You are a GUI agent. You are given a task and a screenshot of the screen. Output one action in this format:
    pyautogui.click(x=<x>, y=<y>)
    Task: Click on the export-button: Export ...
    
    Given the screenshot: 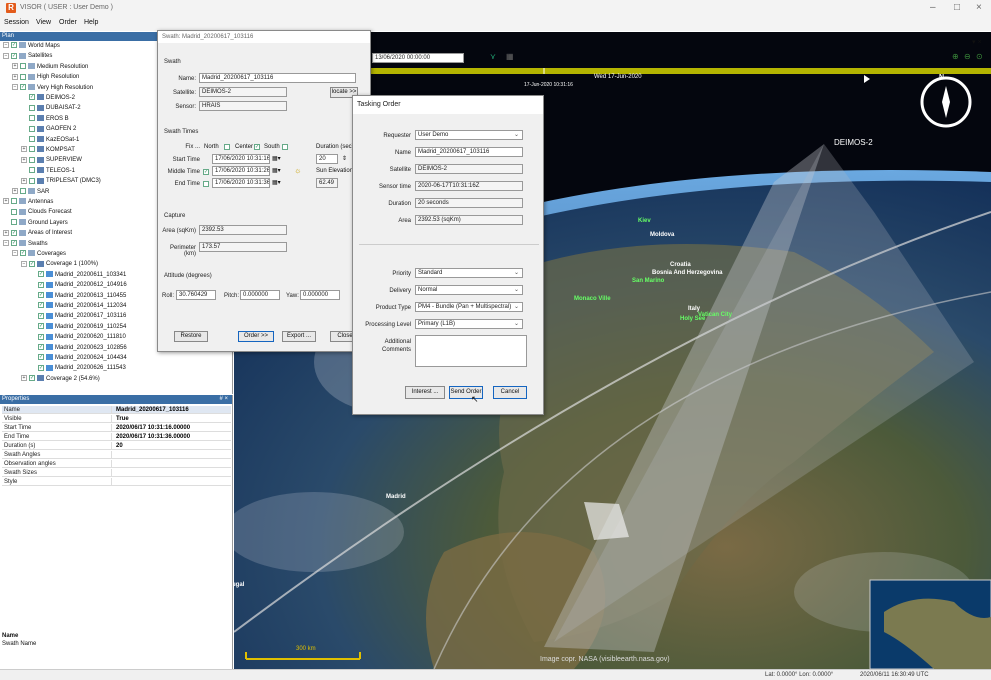 What is the action you would take?
    pyautogui.click(x=299, y=336)
    